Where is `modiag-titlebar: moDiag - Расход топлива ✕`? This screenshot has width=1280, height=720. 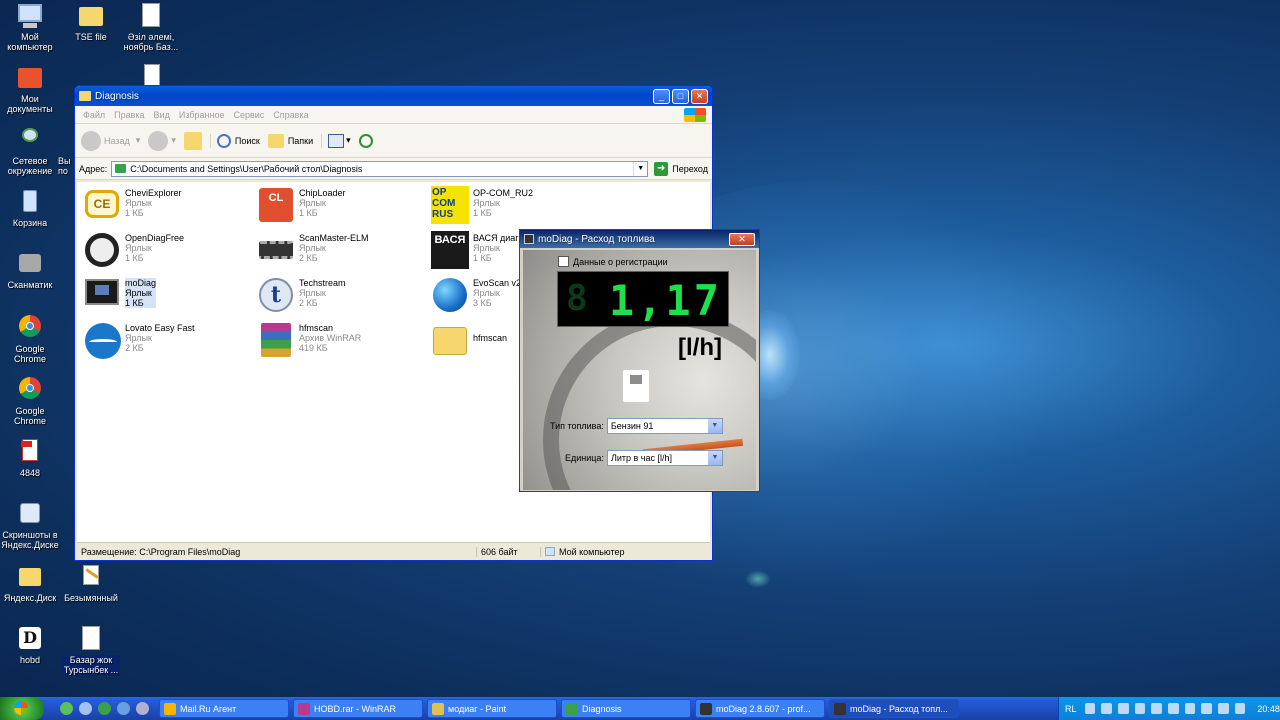
modiag-titlebar: moDiag - Расход топлива ✕ is located at coordinates (639, 239).